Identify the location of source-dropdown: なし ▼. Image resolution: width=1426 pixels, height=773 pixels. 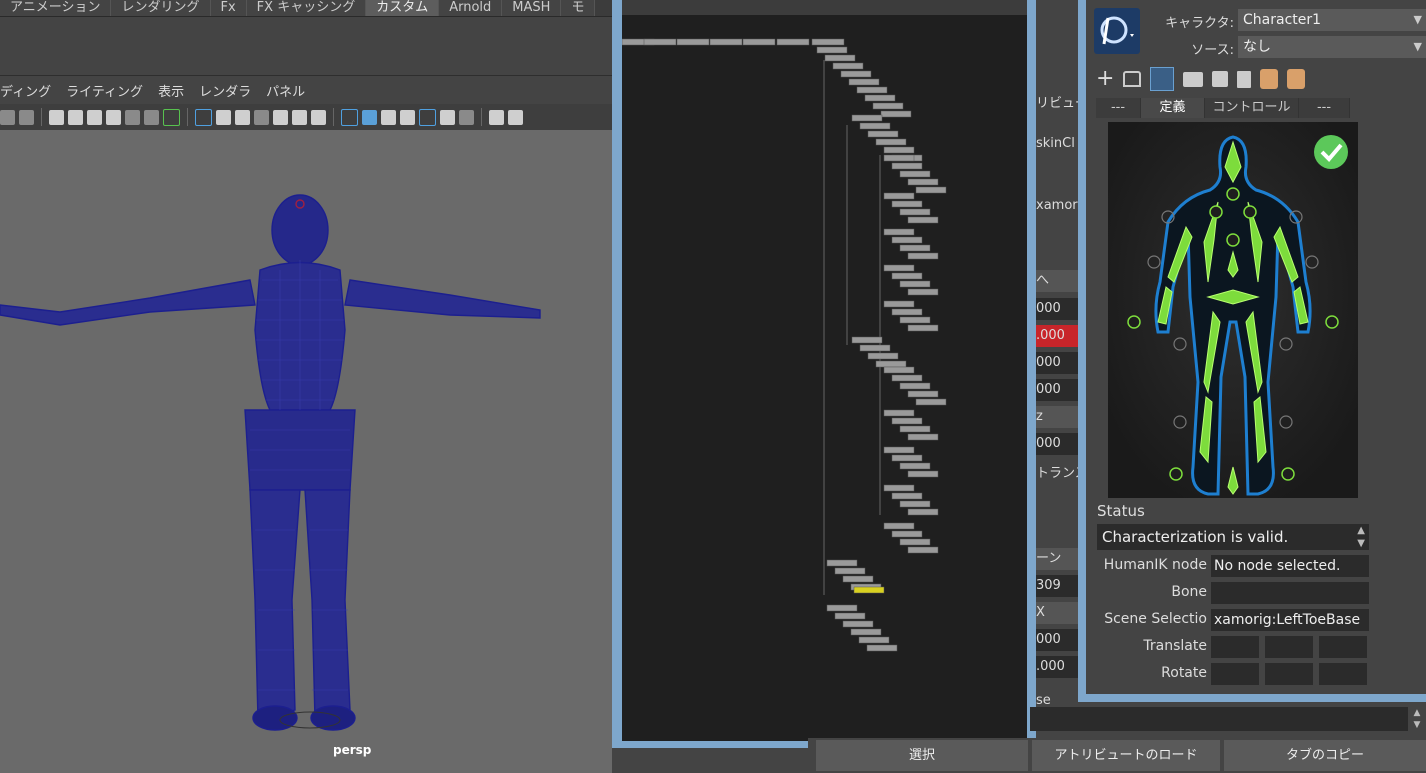
(1332, 47).